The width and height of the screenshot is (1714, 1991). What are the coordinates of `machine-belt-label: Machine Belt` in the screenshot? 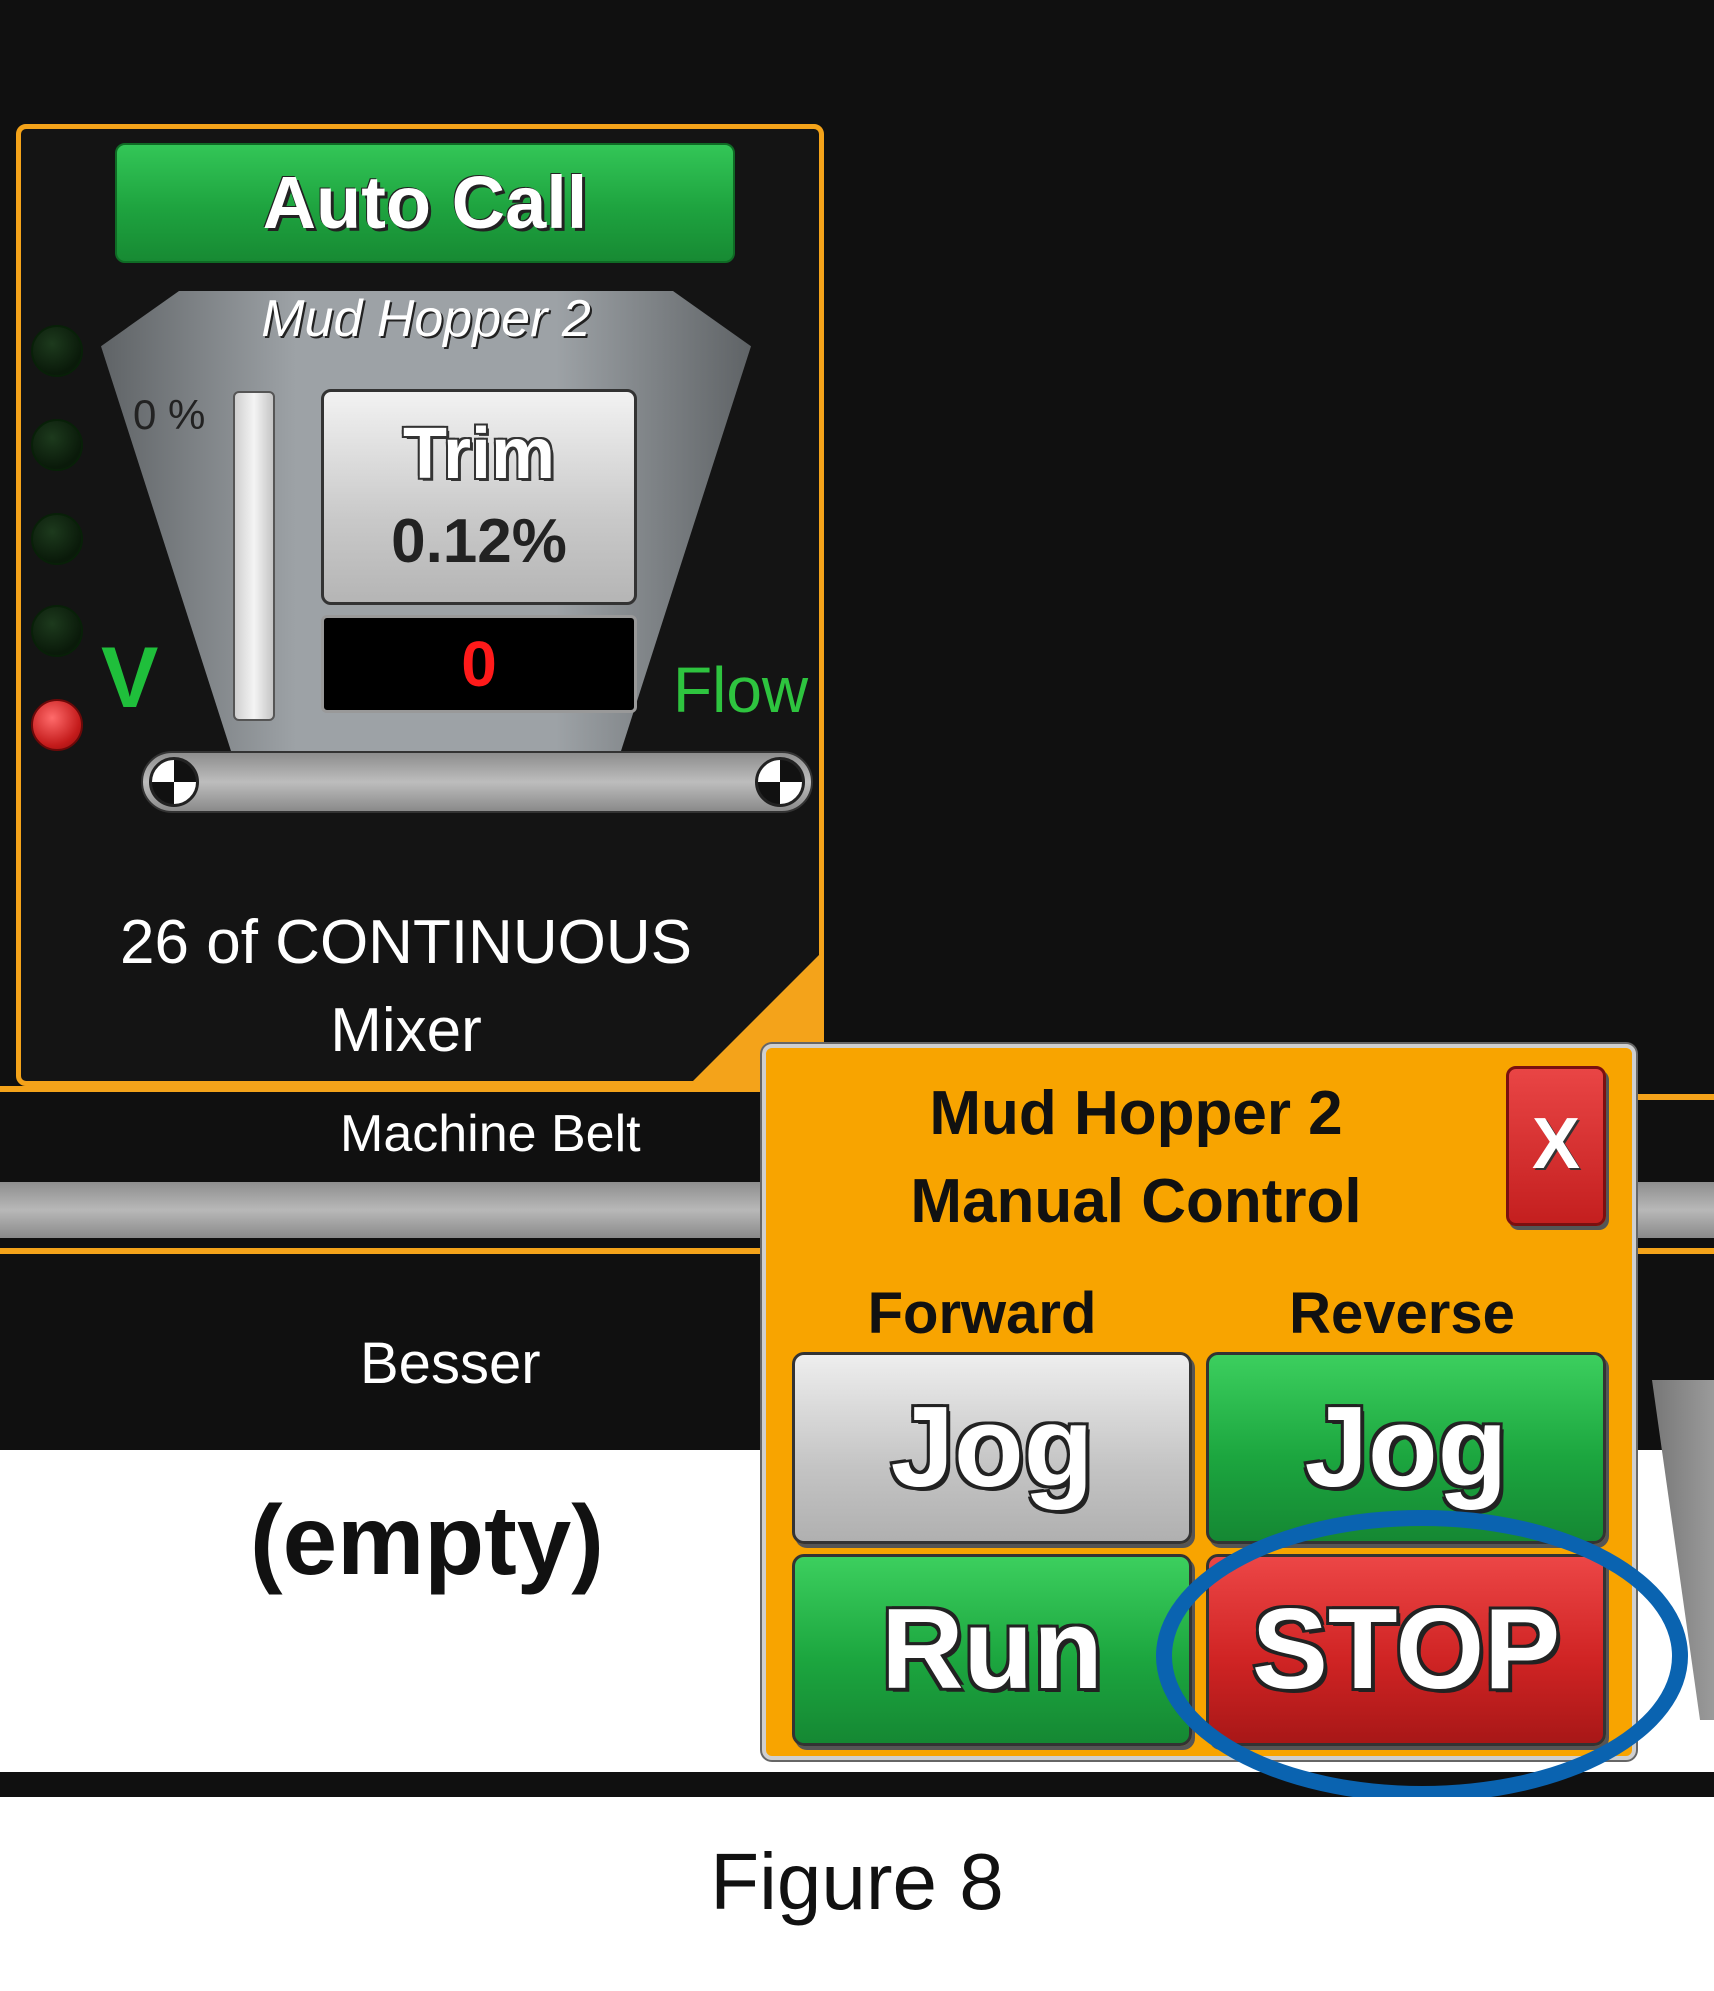 It's located at (490, 1134).